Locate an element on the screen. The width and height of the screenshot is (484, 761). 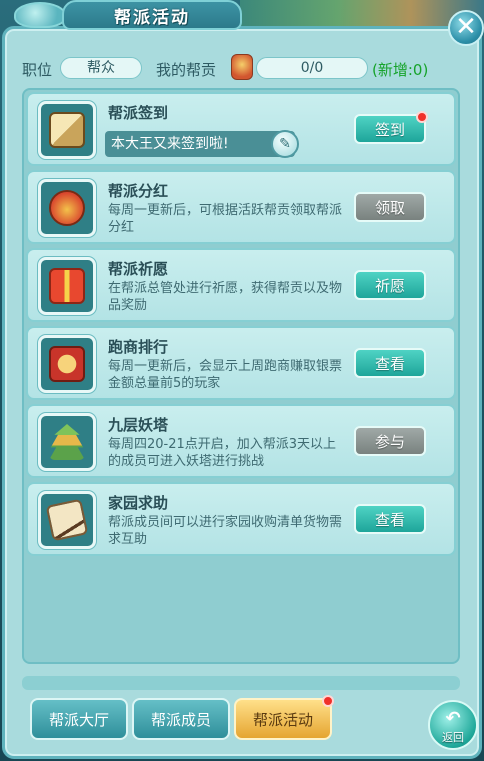
join-tower-button: 参与 is located at coordinates (390, 441).